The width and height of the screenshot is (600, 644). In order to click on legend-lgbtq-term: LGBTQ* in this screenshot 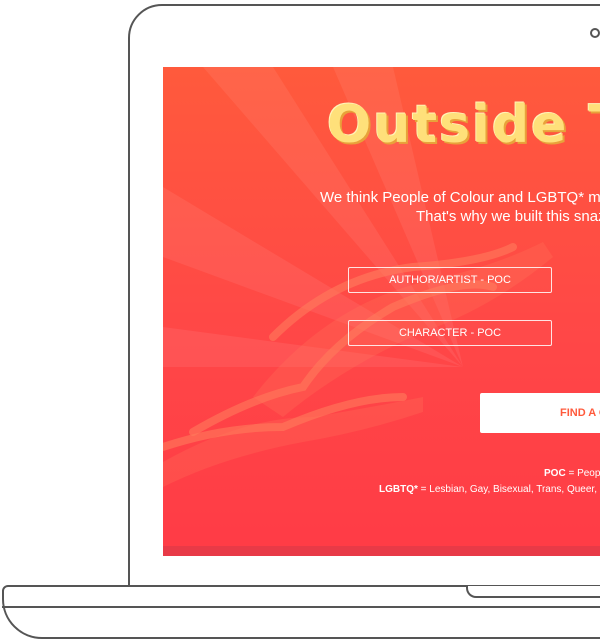, I will do `click(398, 489)`.